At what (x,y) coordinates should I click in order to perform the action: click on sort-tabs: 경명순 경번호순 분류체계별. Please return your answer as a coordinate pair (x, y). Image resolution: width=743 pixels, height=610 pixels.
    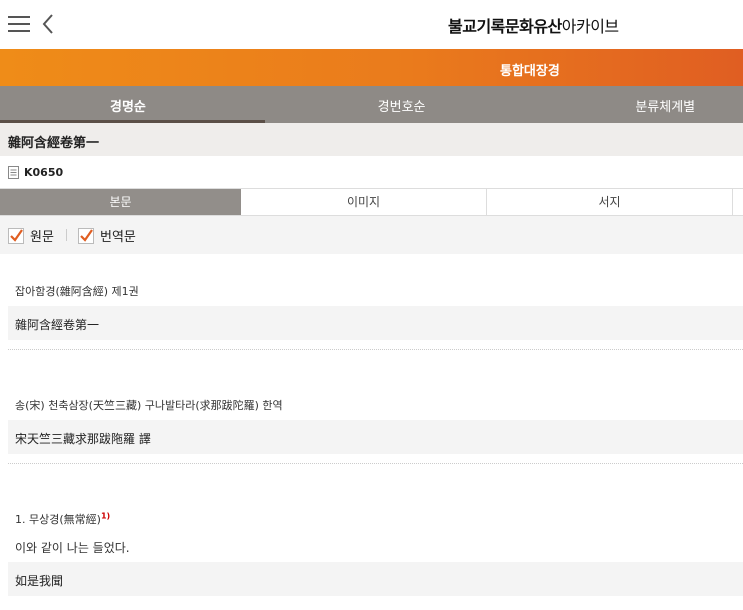
    Looking at the image, I should click on (371, 104).